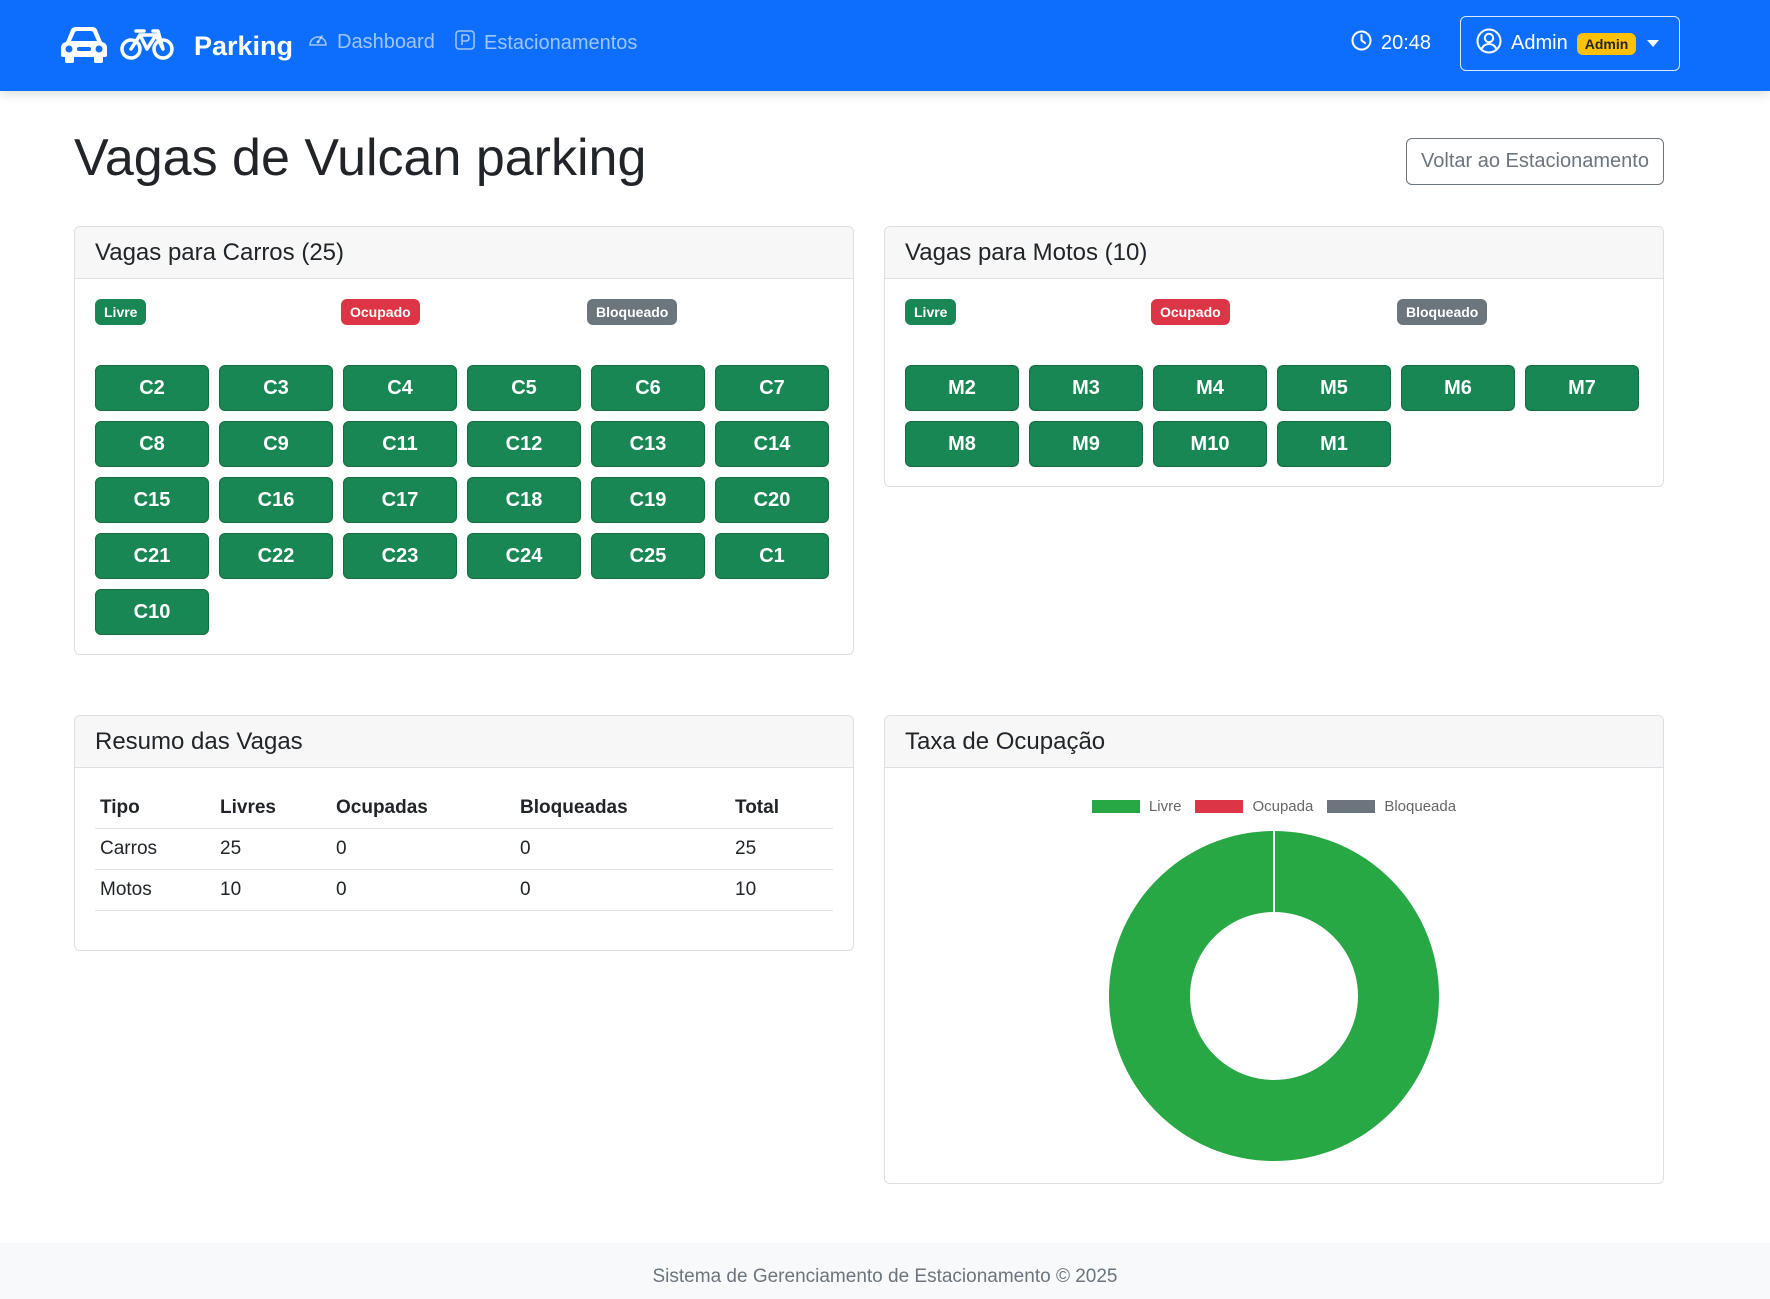  Describe the element at coordinates (464, 253) in the screenshot. I see `car-spots-title: Vagas para Carros (25)` at that location.